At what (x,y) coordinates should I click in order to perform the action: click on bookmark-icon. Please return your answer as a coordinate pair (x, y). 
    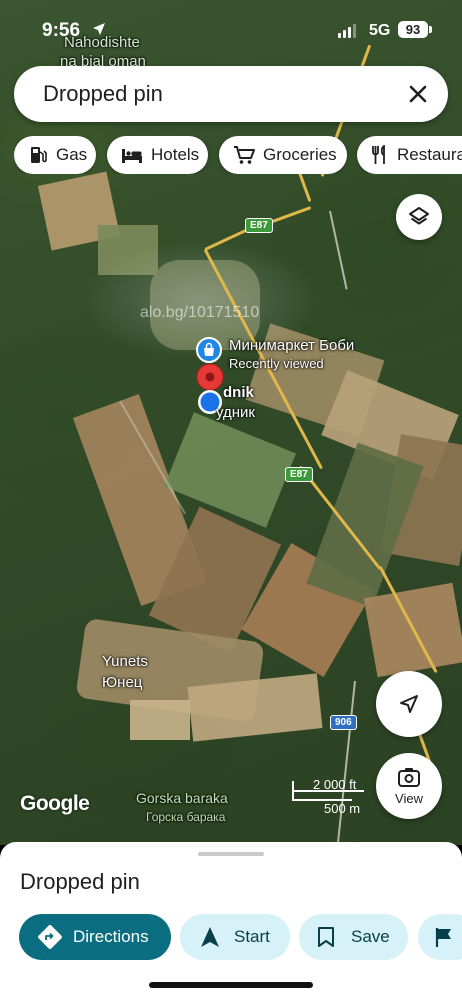
    Looking at the image, I should click on (326, 937).